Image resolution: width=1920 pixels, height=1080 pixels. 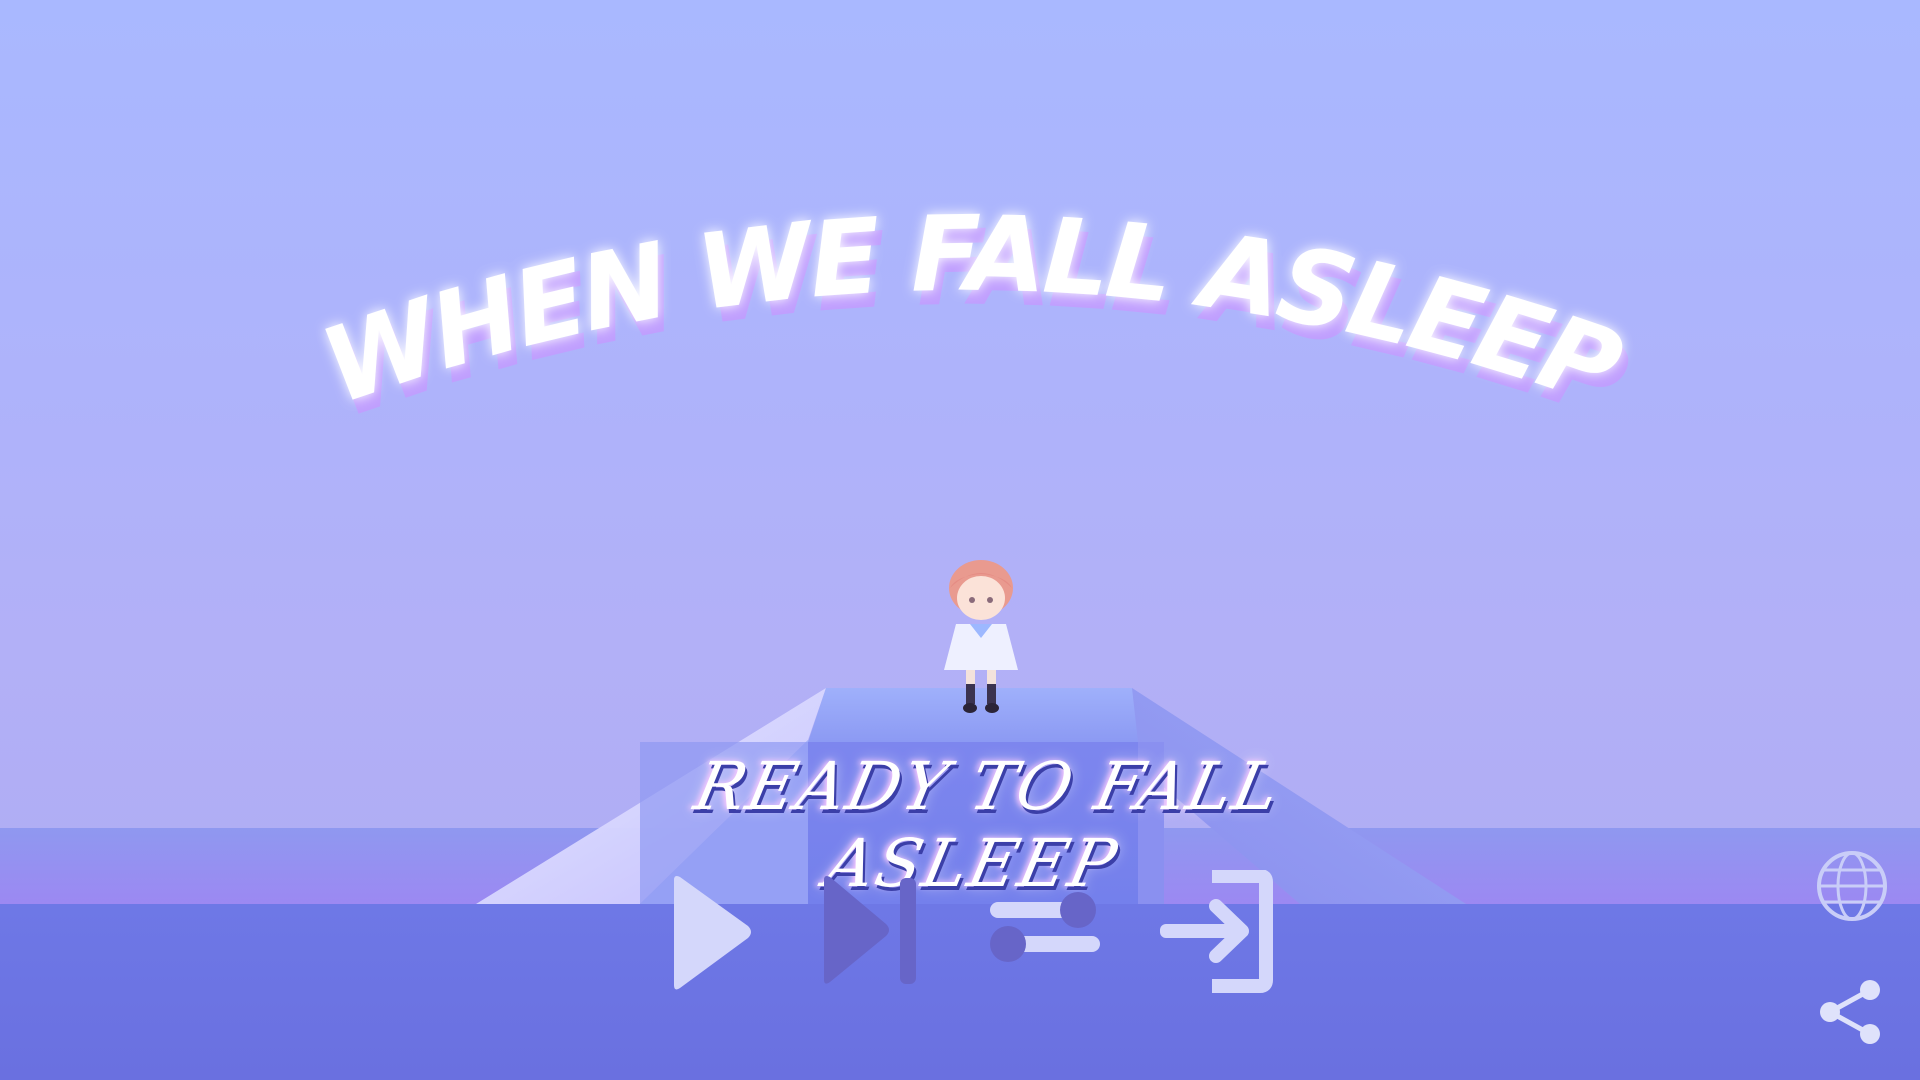 I want to click on language-button, so click(x=1852, y=886).